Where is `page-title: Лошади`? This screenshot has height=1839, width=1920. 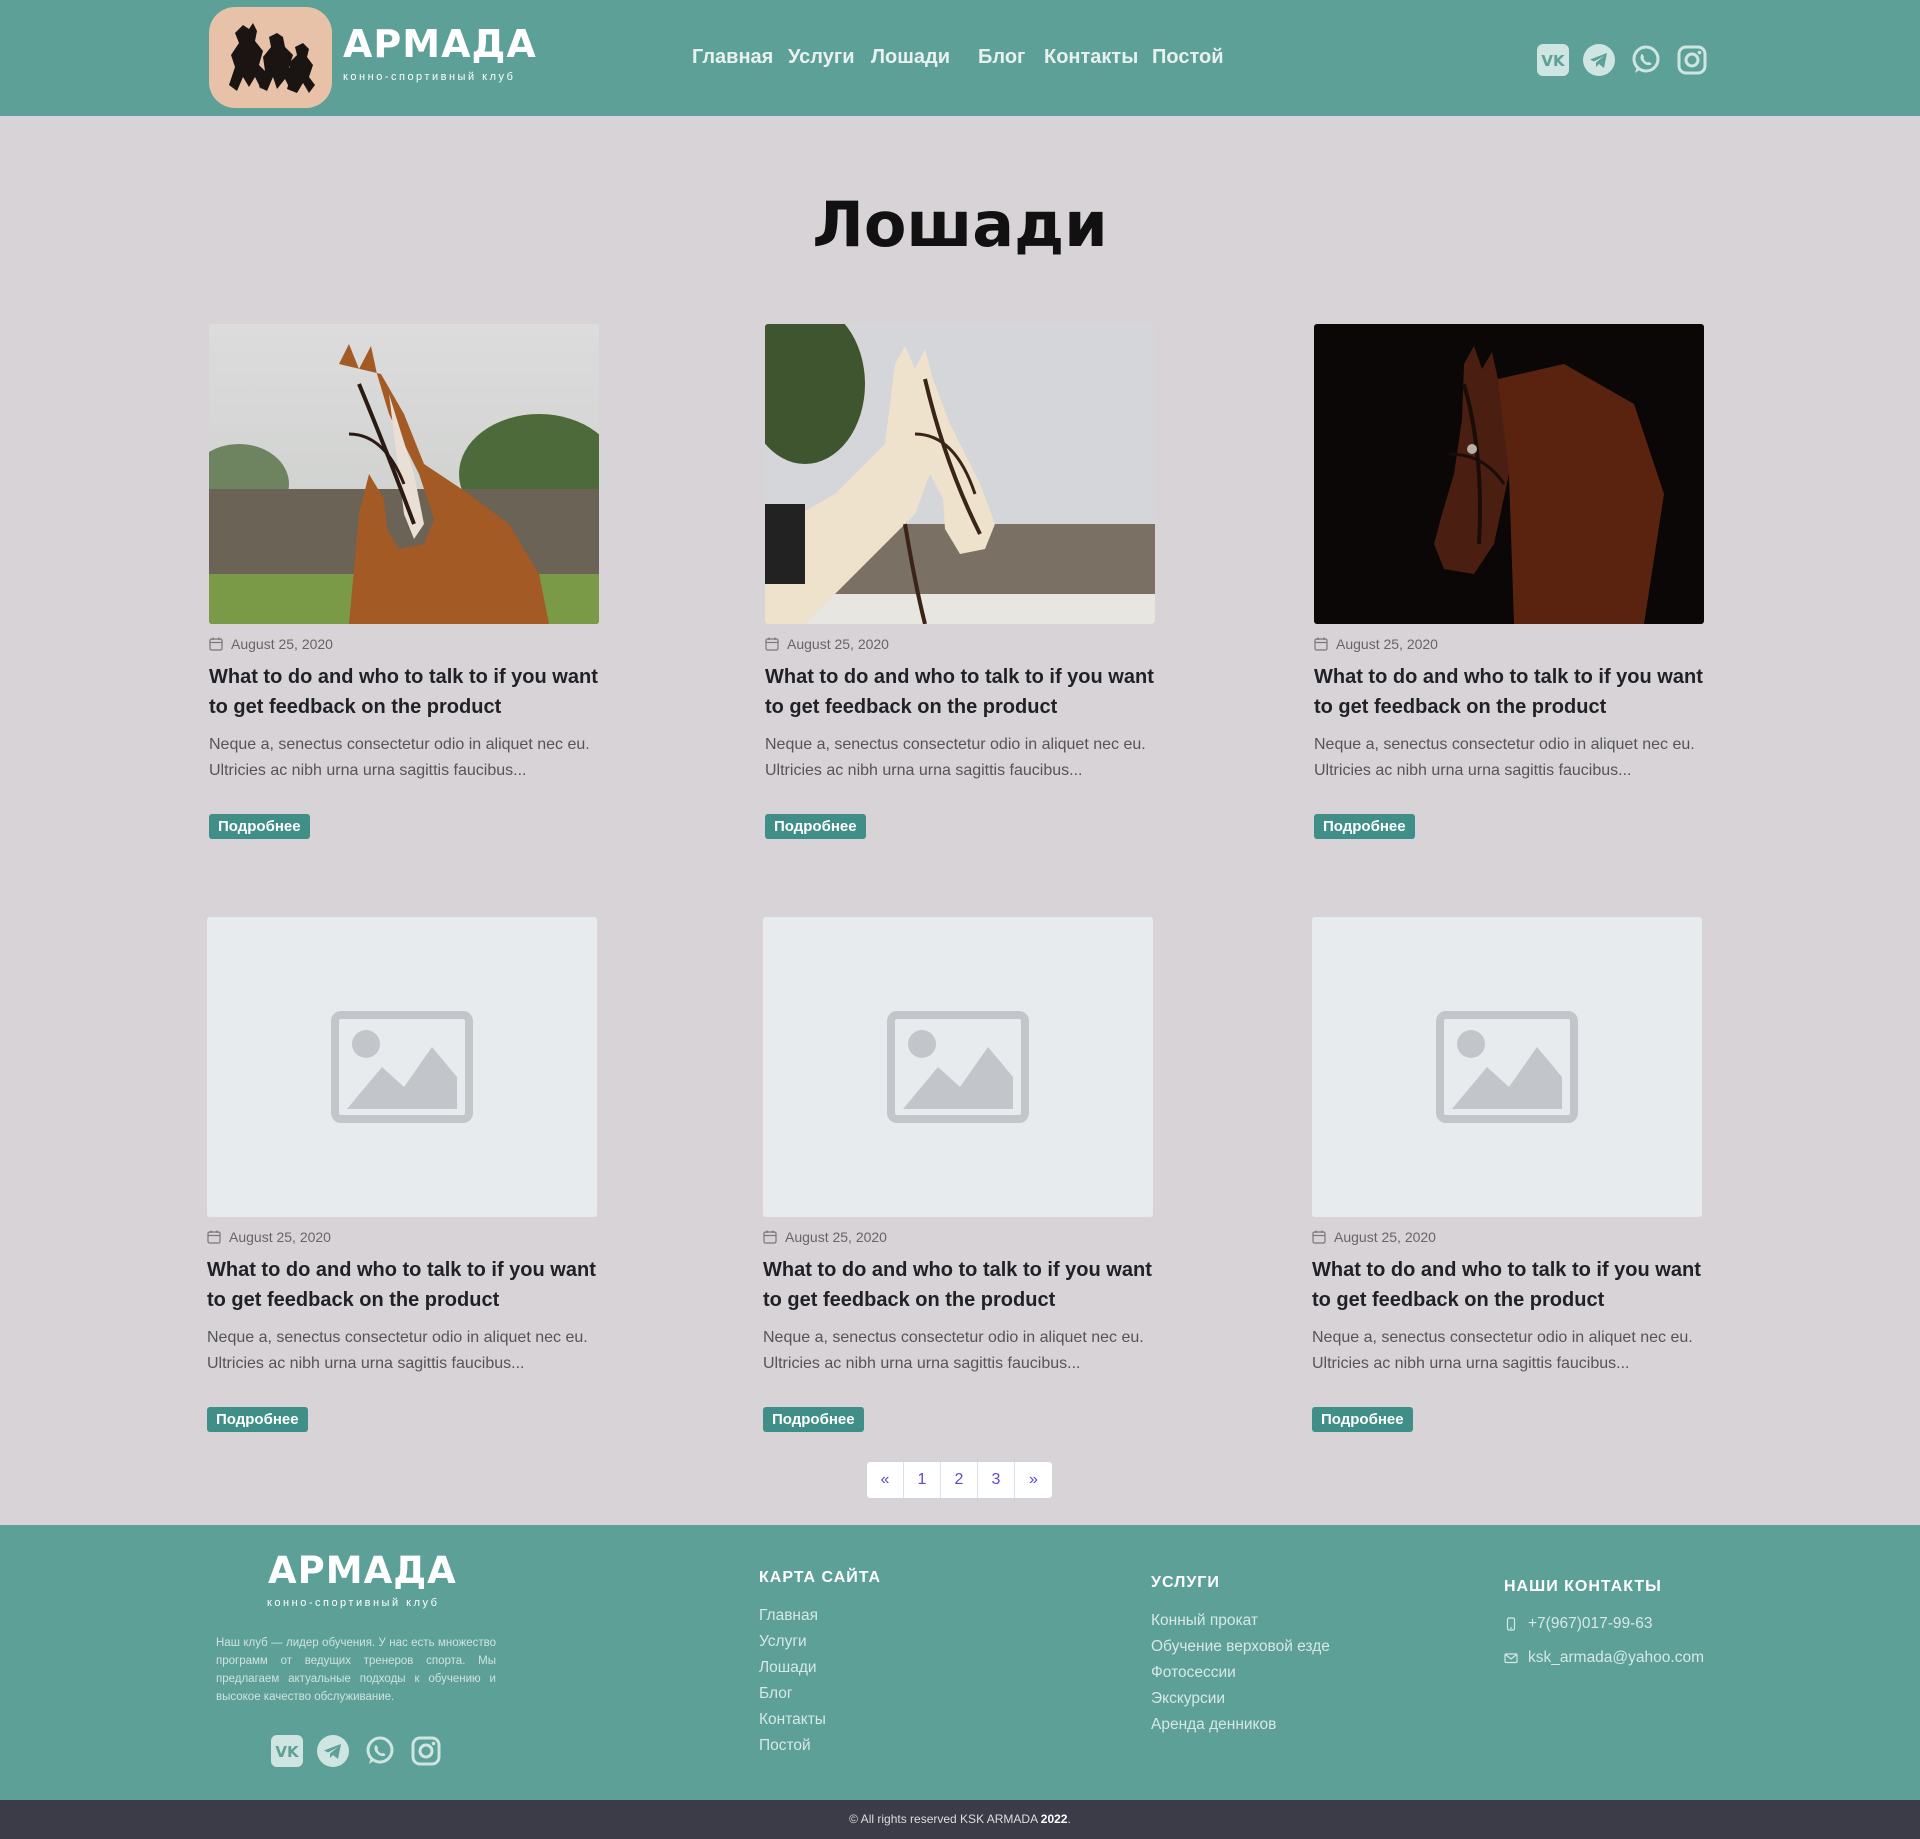 page-title: Лошади is located at coordinates (960, 224).